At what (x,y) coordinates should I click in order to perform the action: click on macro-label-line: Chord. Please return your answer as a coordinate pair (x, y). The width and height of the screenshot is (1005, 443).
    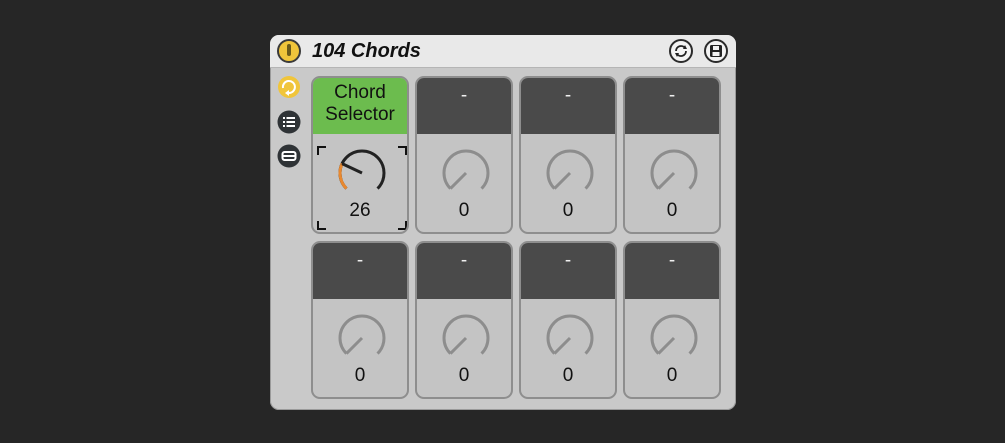
    Looking at the image, I should click on (360, 92).